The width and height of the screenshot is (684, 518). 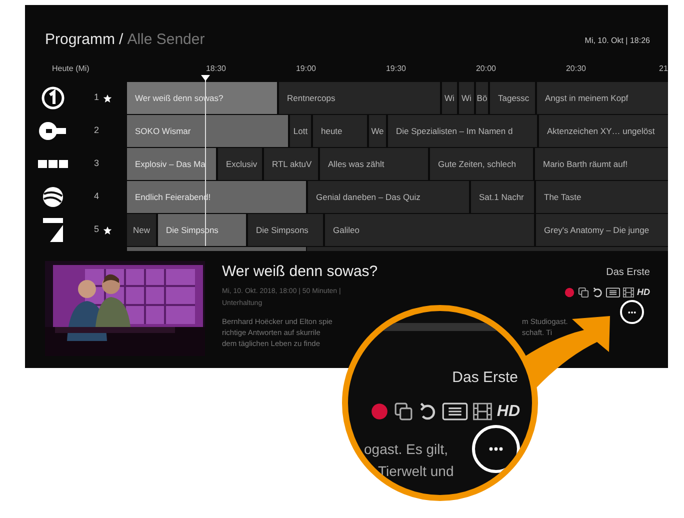 What do you see at coordinates (512, 98) in the screenshot?
I see `program-block: Tagessc` at bounding box center [512, 98].